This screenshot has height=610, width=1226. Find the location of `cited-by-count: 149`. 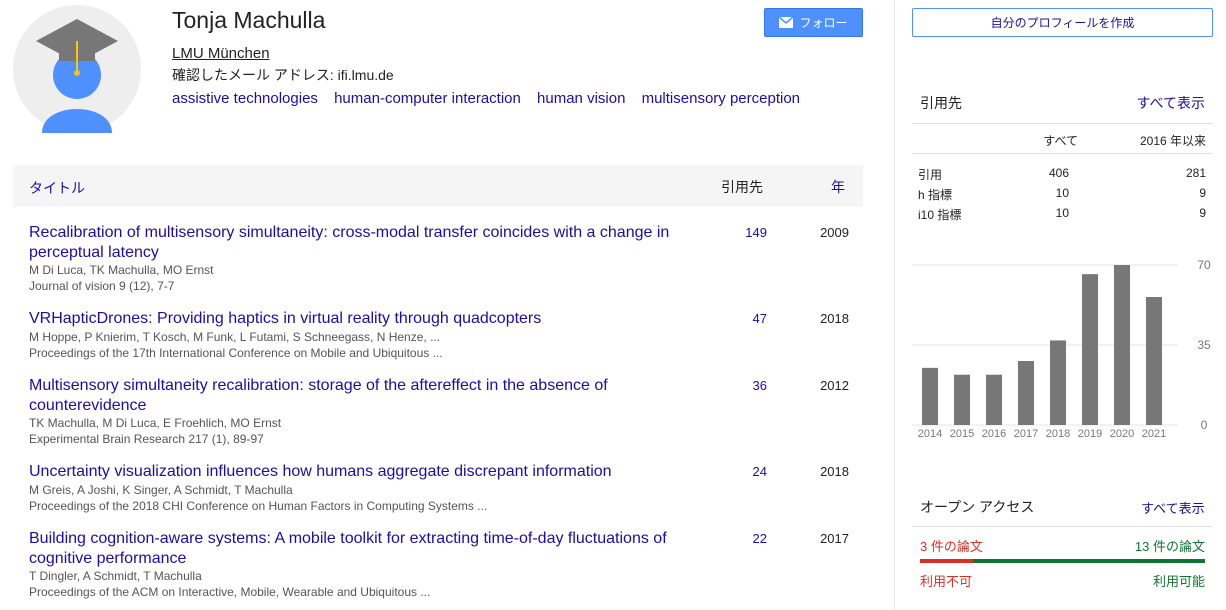

cited-by-count: 149 is located at coordinates (748, 232).